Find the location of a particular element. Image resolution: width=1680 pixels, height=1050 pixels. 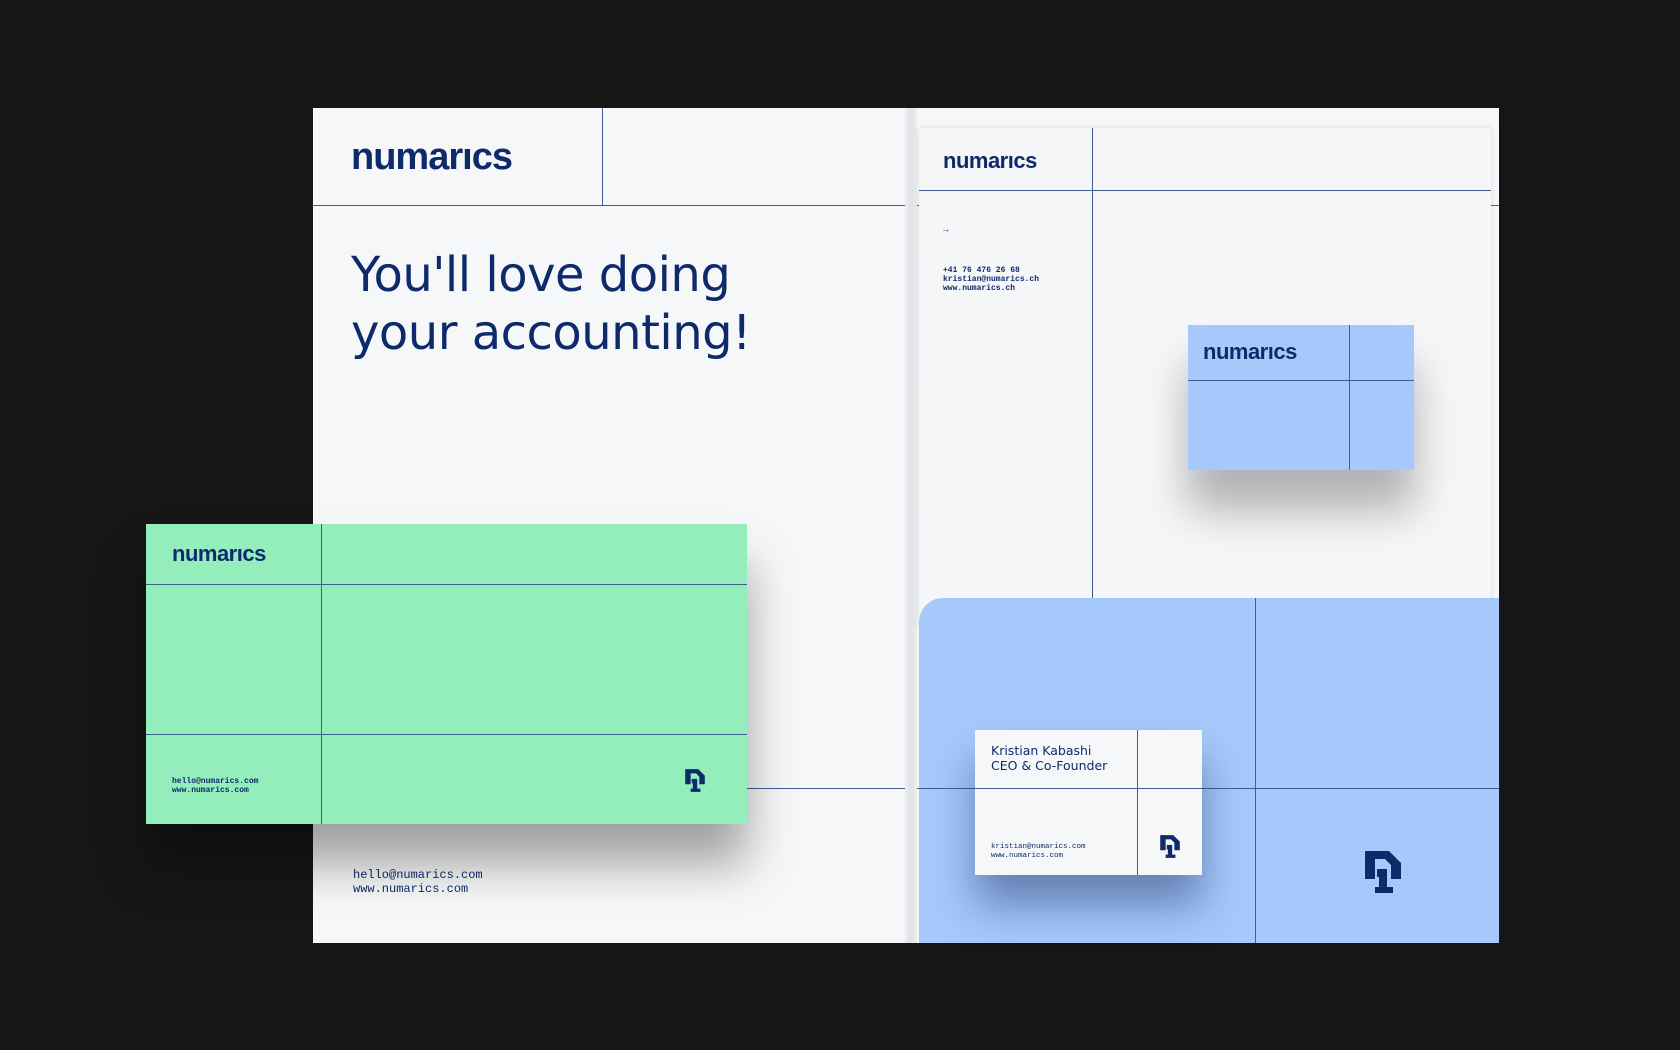

business-card-contact: kristian@numarics.com www.numarics.com is located at coordinates (1038, 852).